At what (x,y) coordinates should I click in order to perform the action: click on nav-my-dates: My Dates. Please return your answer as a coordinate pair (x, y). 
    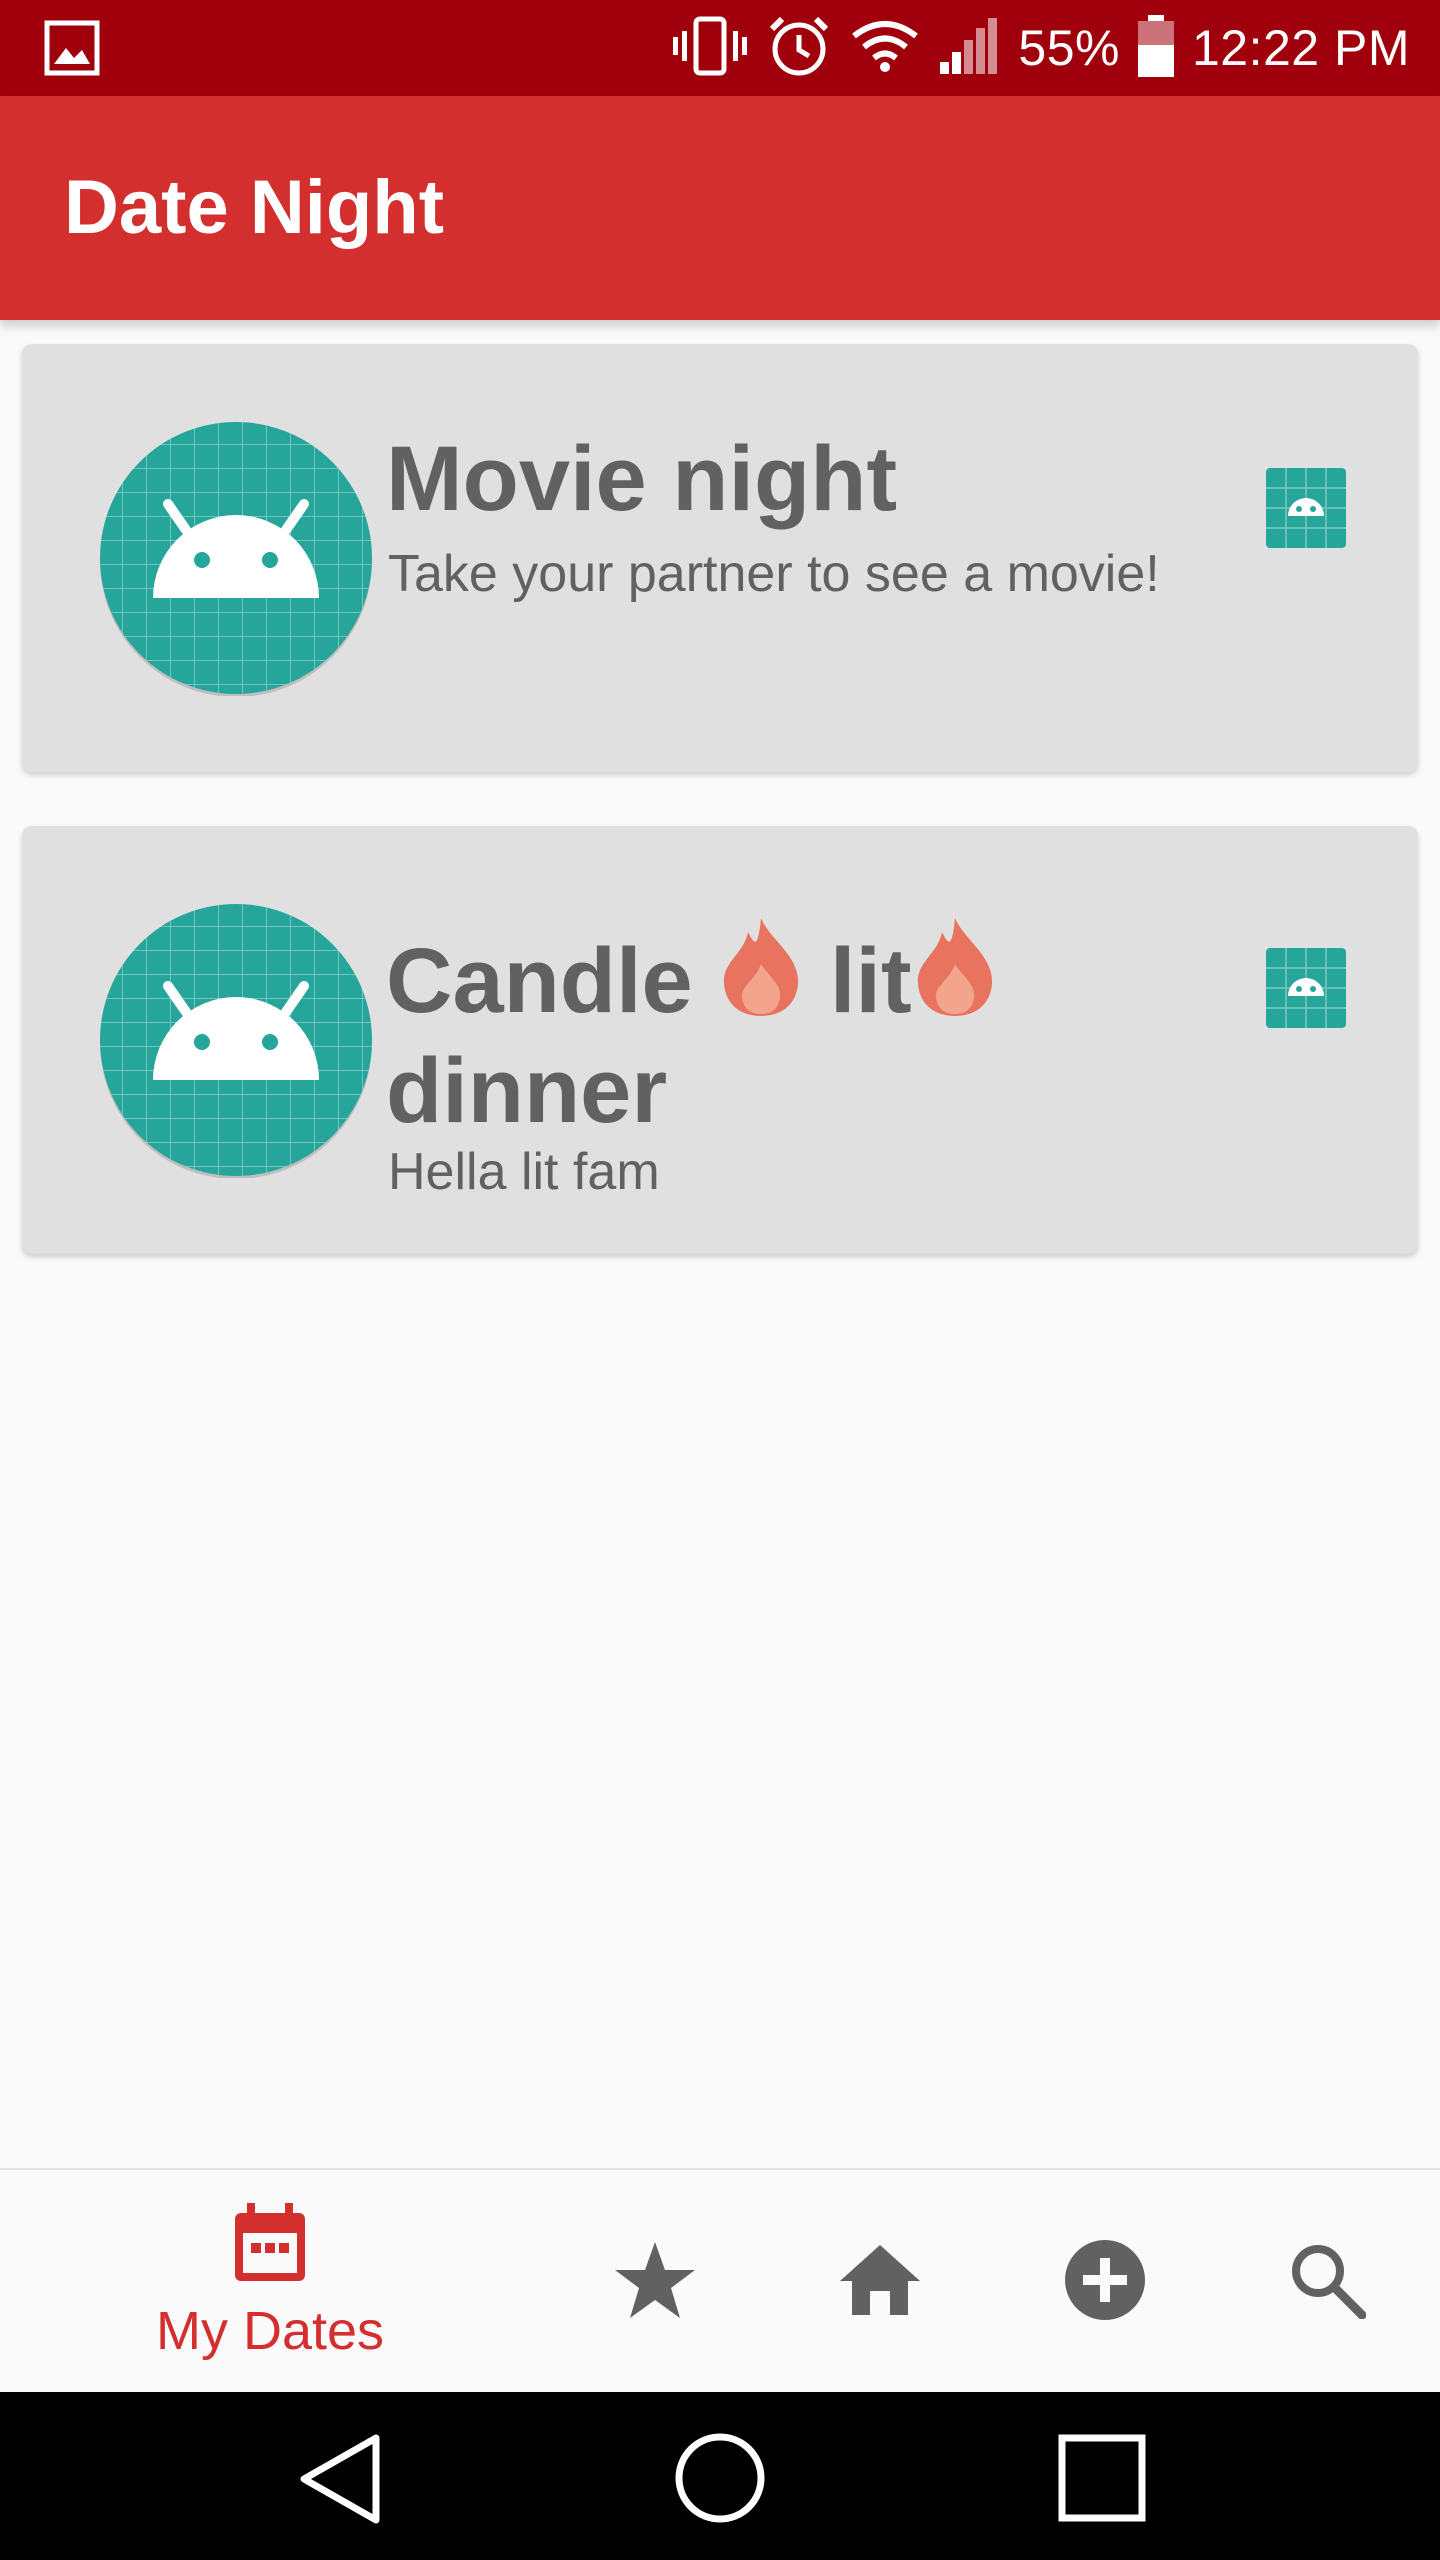
    Looking at the image, I should click on (270, 2282).